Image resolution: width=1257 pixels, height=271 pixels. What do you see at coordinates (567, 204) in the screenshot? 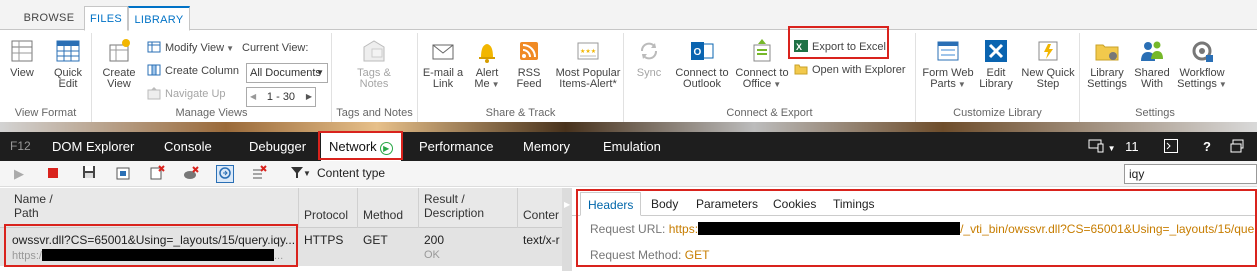
I see `collapse-pane-icon: ▶` at bounding box center [567, 204].